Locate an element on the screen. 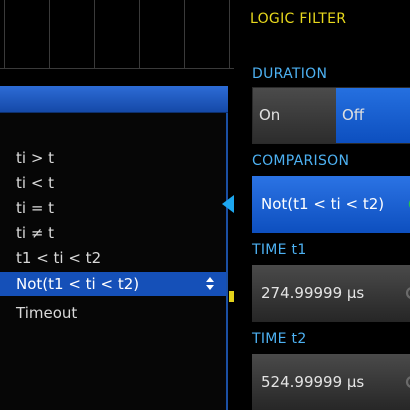 The height and width of the screenshot is (410, 410). time-t2-field: 524.99999 µs is located at coordinates (331, 382).